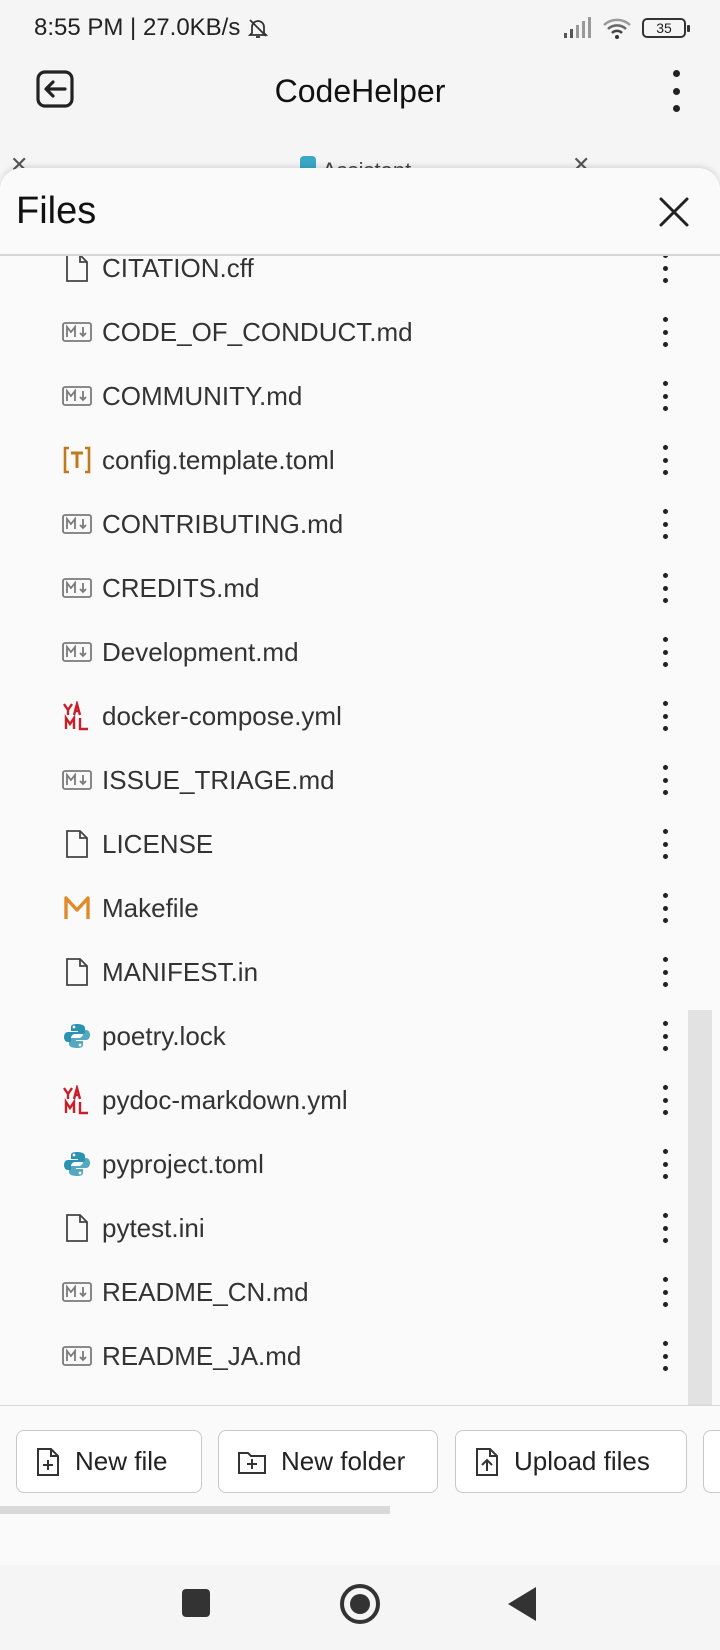  Describe the element at coordinates (360, 332) in the screenshot. I see `file-row: CODE_OF_CONDUCT.md` at that location.